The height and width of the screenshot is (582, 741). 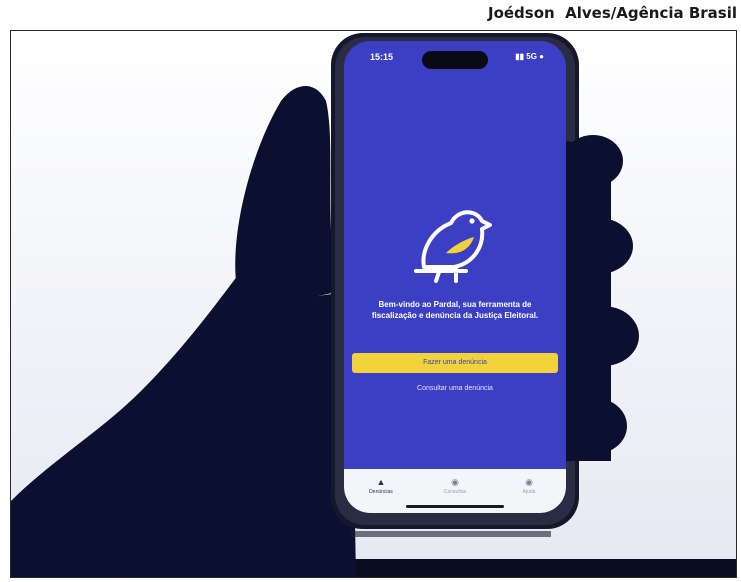 I want to click on dynamic-island, so click(x=455, y=60).